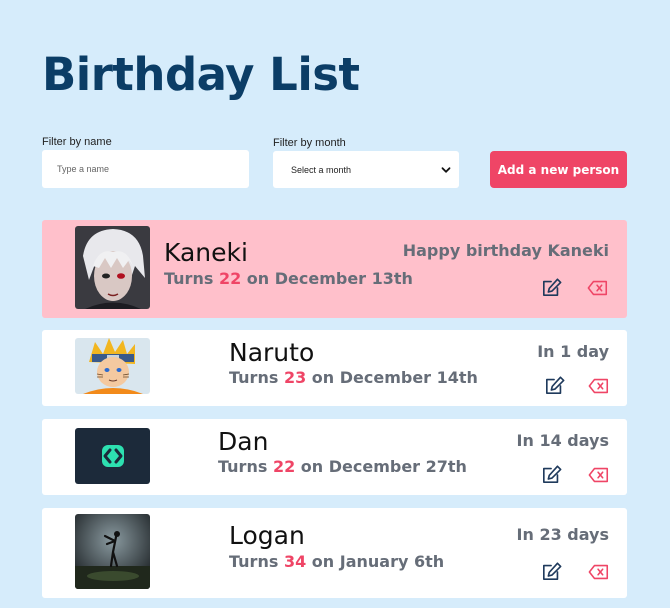 This screenshot has height=608, width=670. Describe the element at coordinates (267, 535) in the screenshot. I see `person-name: Logan` at that location.